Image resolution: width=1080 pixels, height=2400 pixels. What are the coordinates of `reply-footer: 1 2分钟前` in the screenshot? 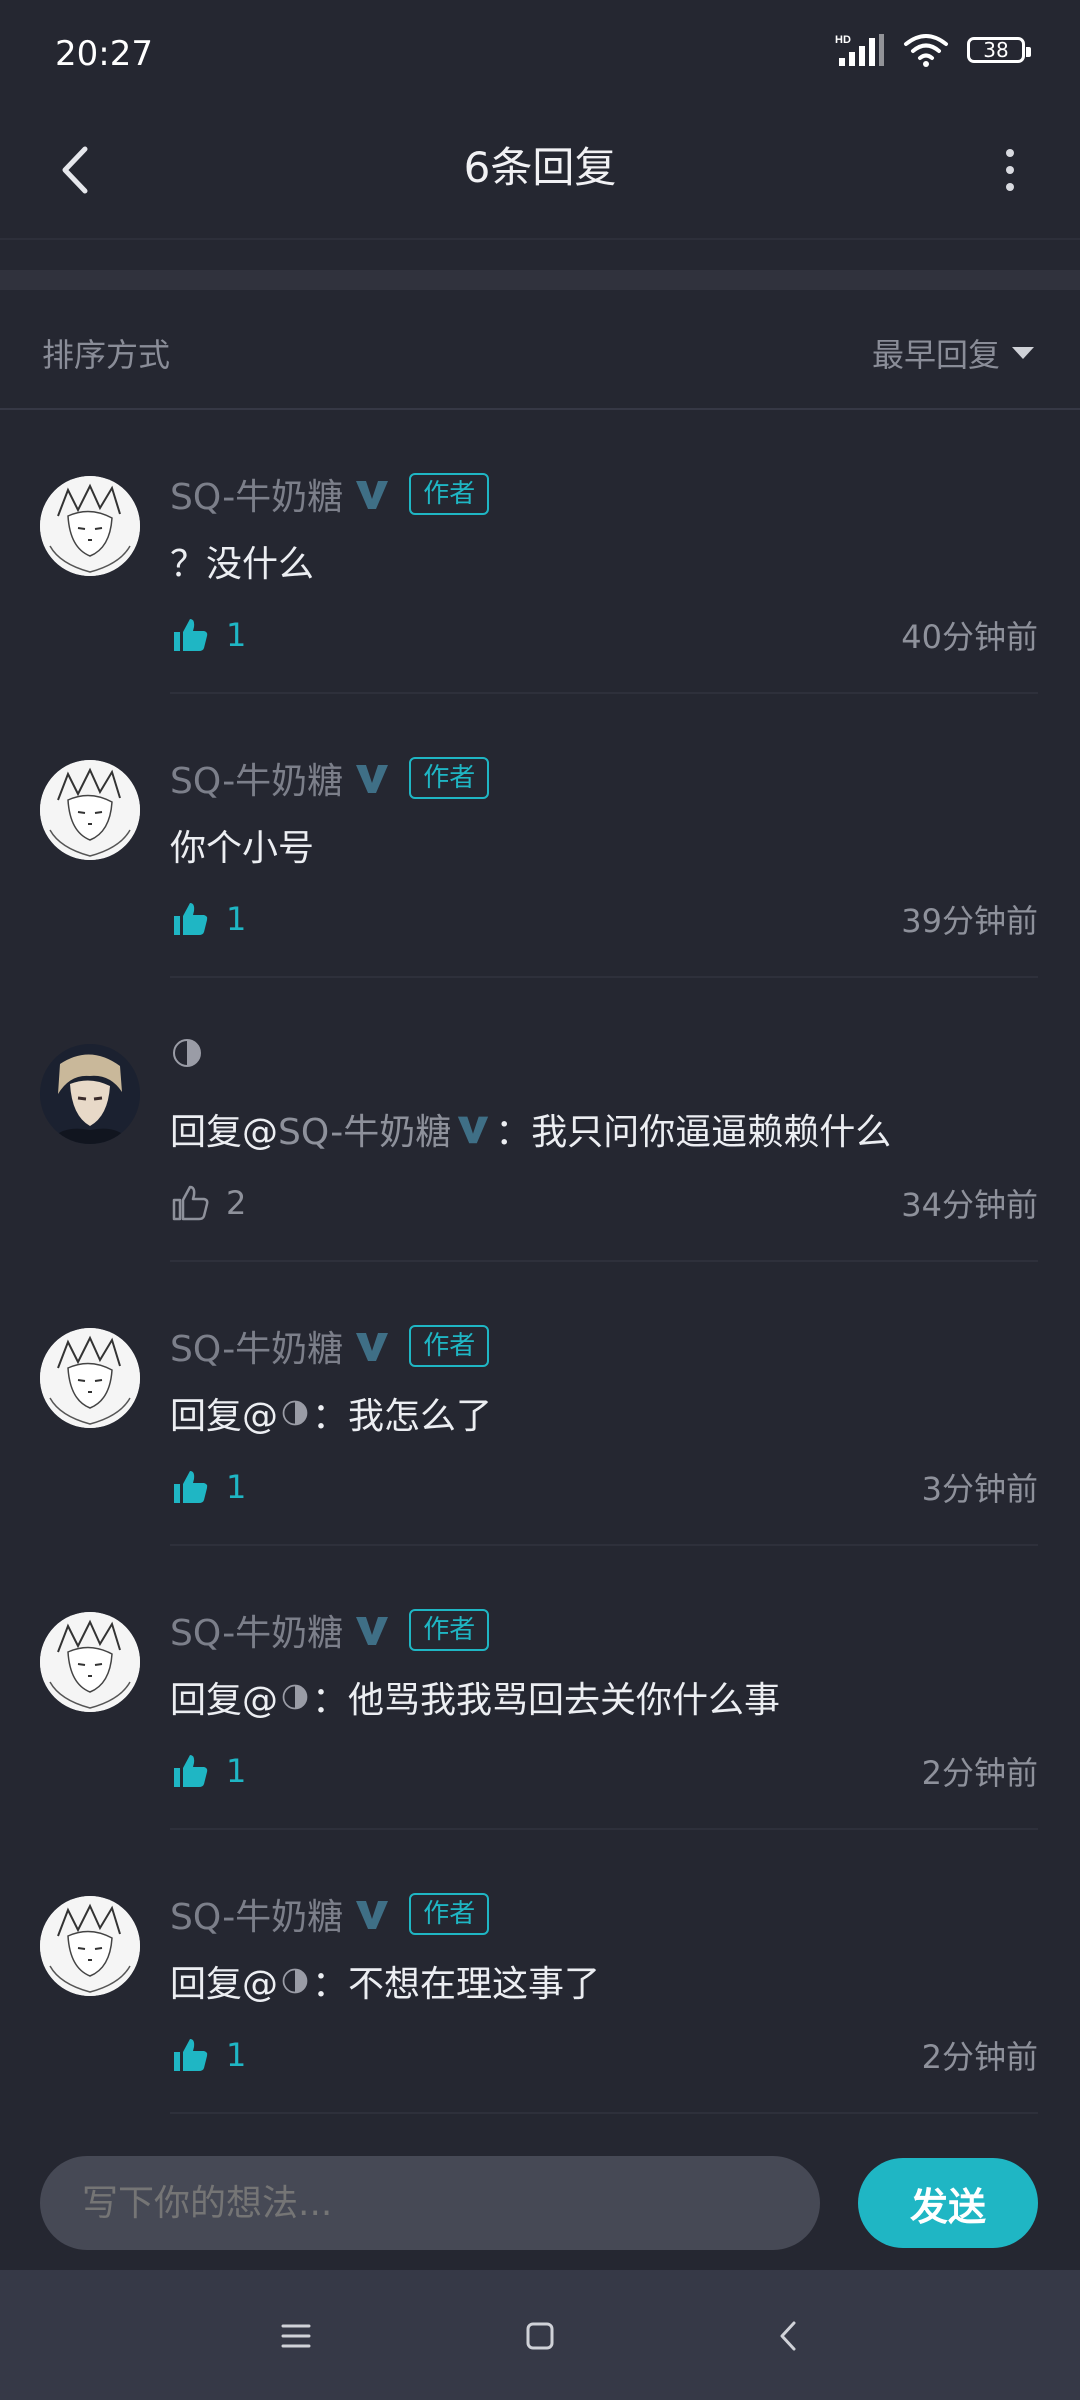 It's located at (604, 1771).